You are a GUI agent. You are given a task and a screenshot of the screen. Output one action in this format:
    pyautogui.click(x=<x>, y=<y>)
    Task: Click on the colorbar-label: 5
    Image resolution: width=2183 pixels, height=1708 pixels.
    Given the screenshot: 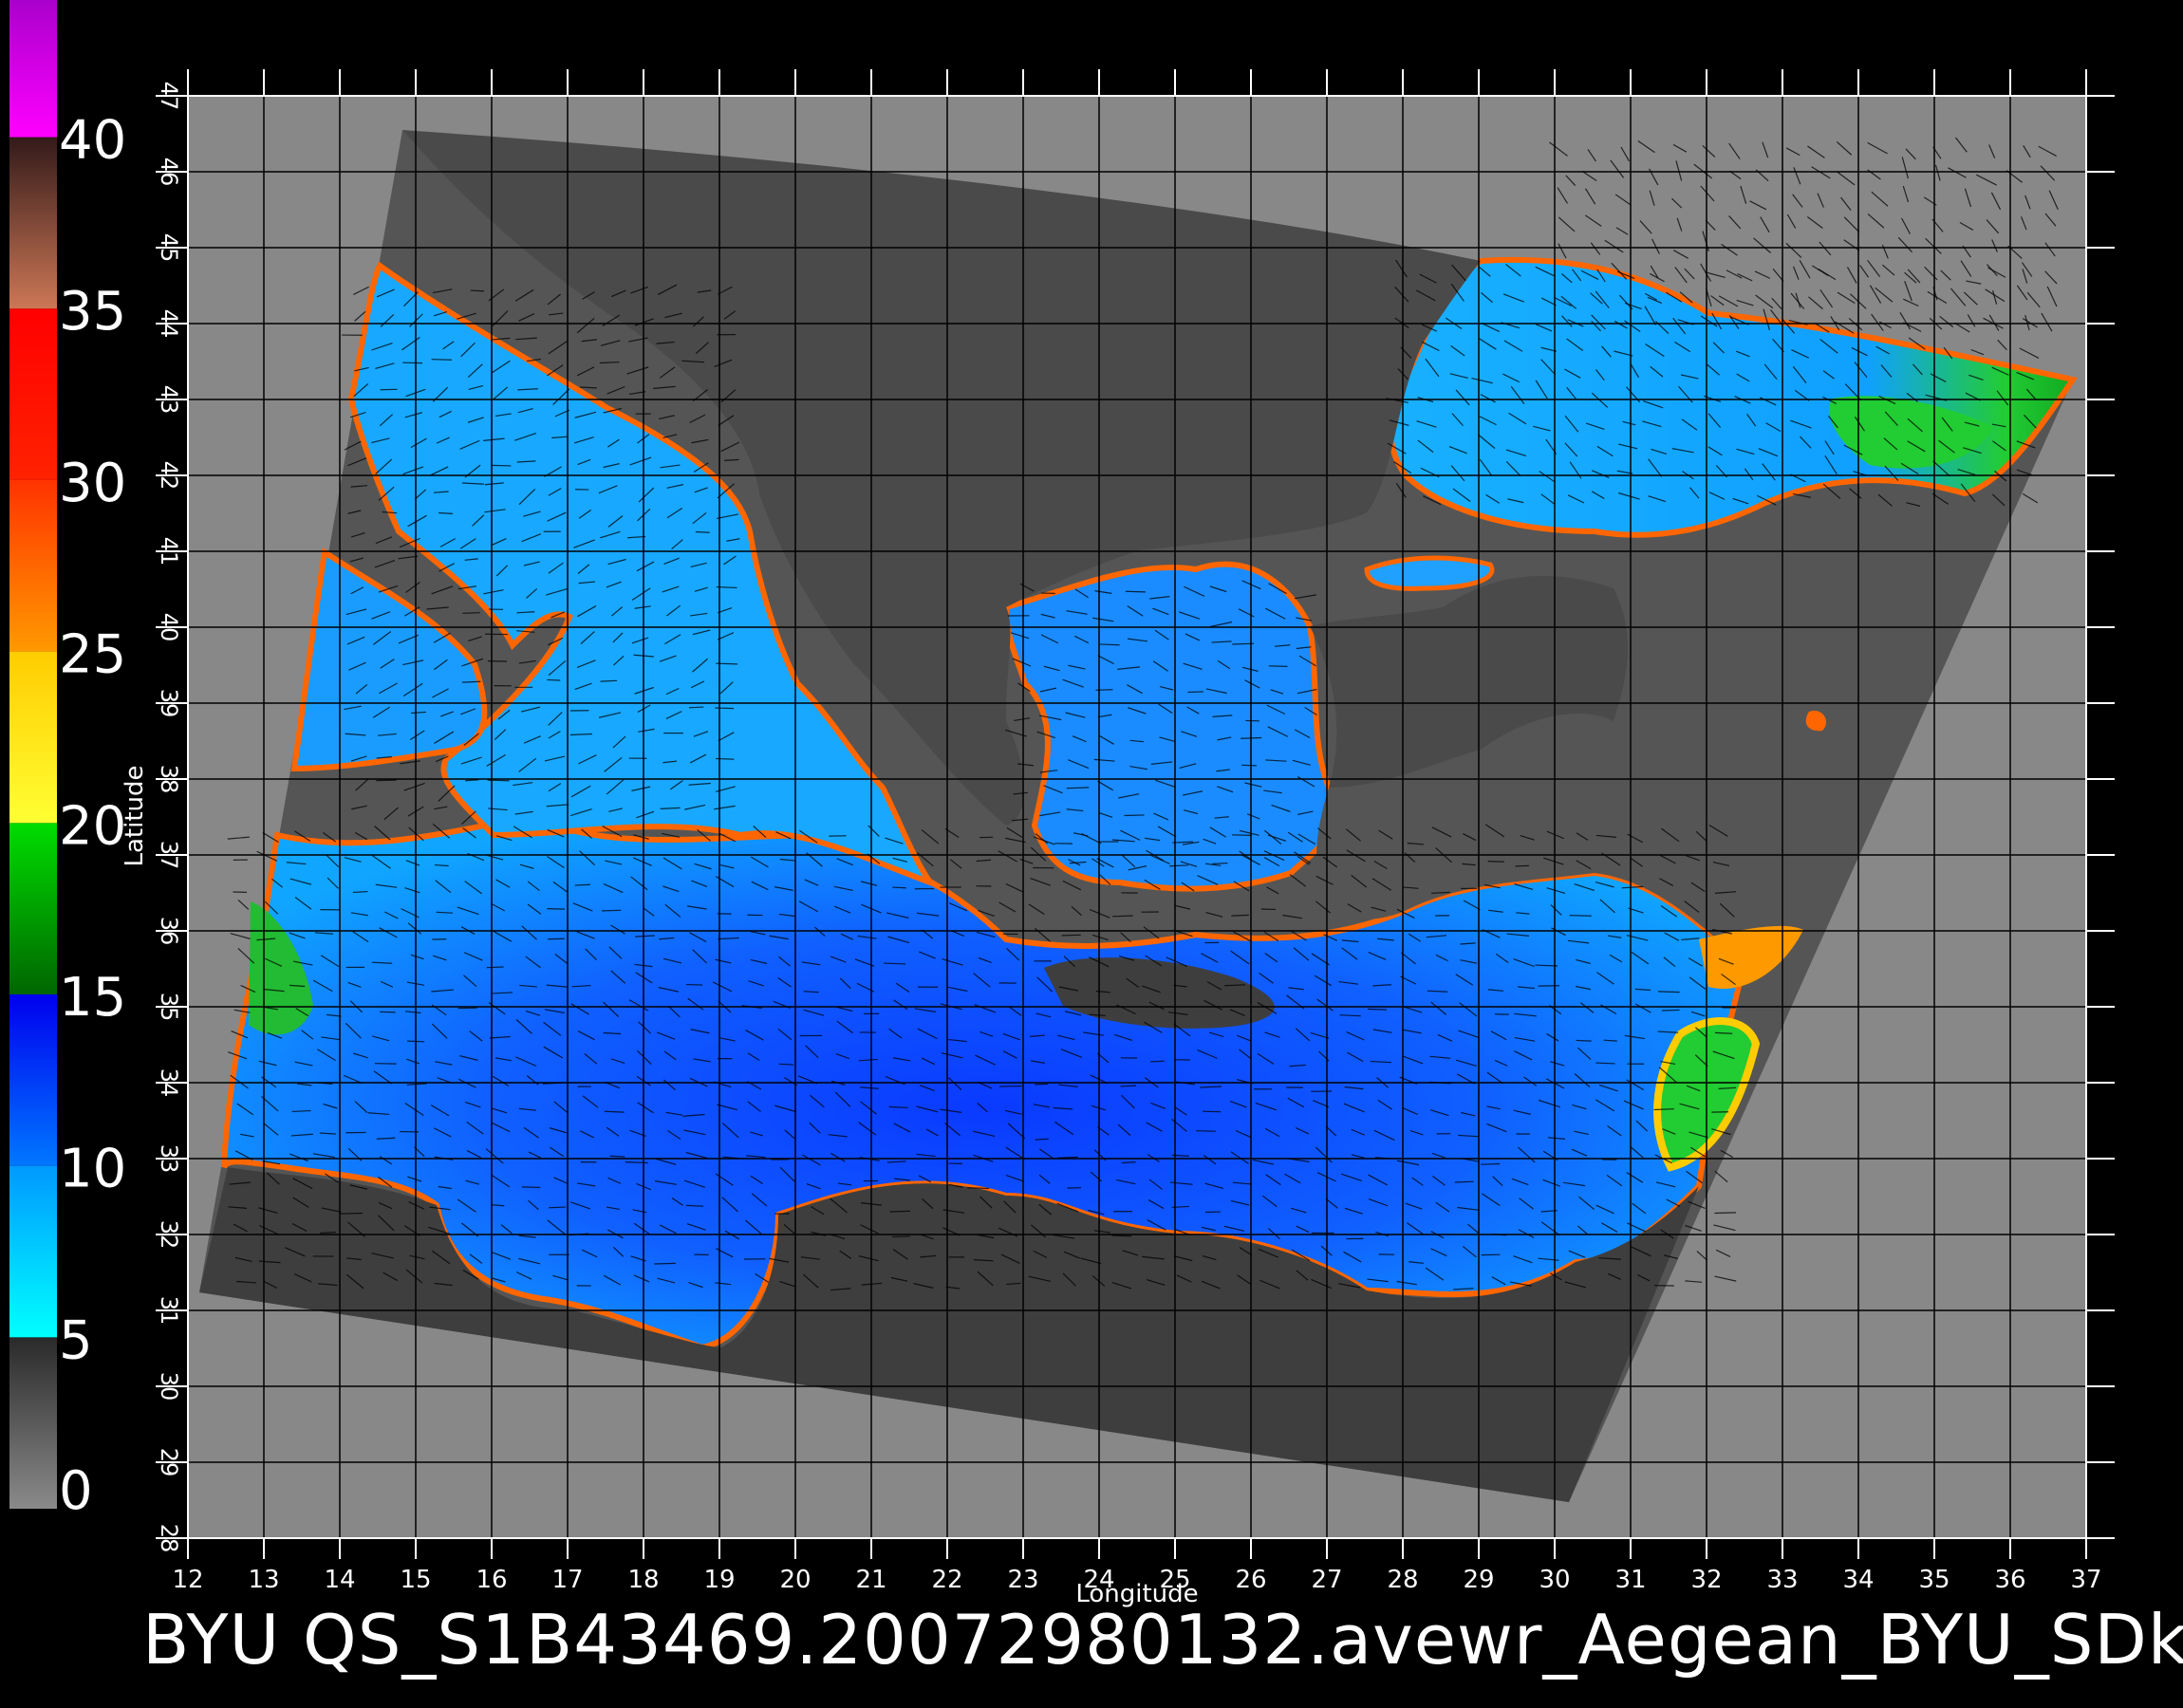 What is the action you would take?
    pyautogui.click(x=76, y=1340)
    